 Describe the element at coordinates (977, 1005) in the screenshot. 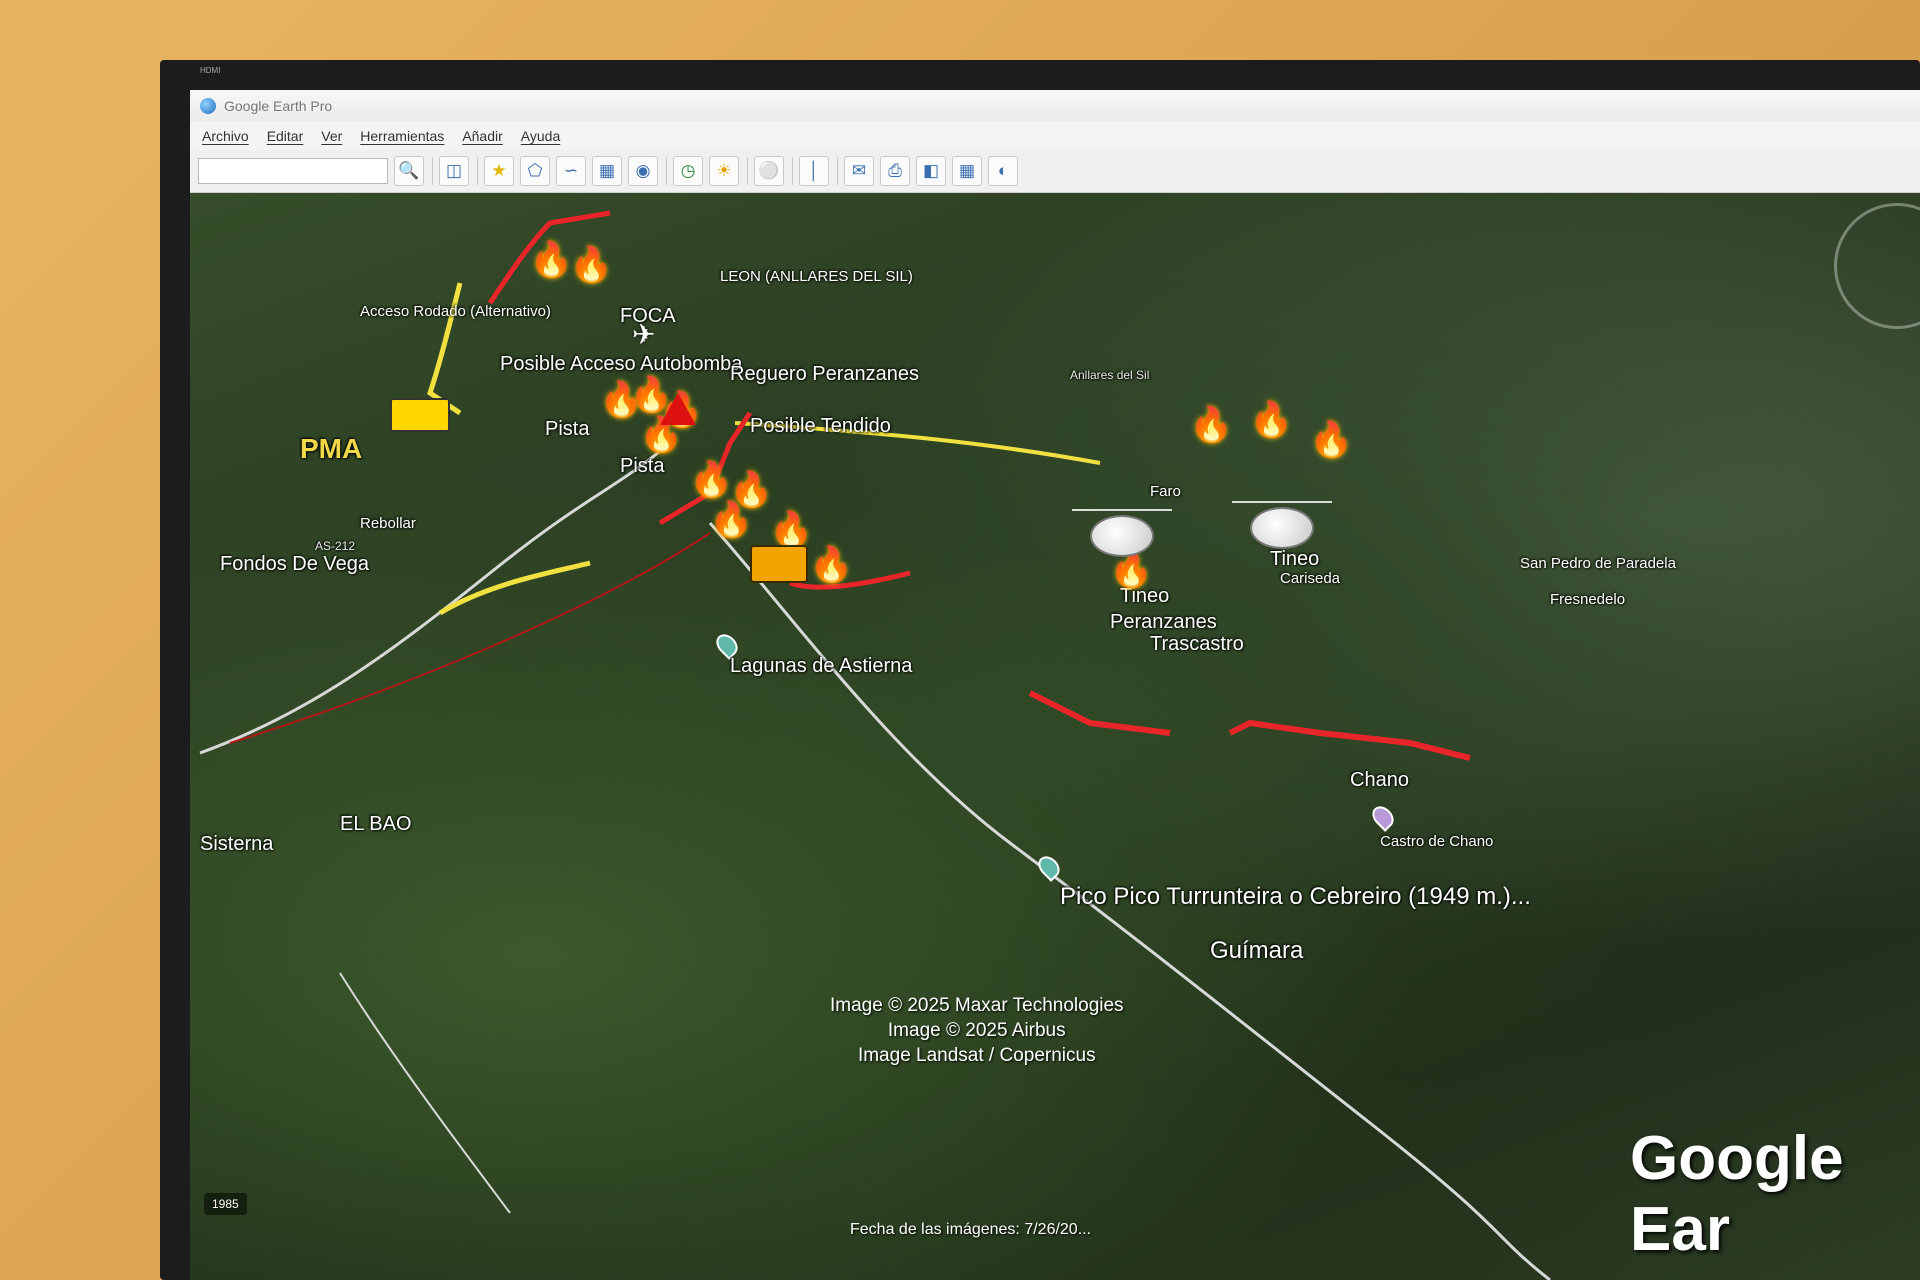

I see `credit-line: Image © 2025 Maxar Technologies` at that location.